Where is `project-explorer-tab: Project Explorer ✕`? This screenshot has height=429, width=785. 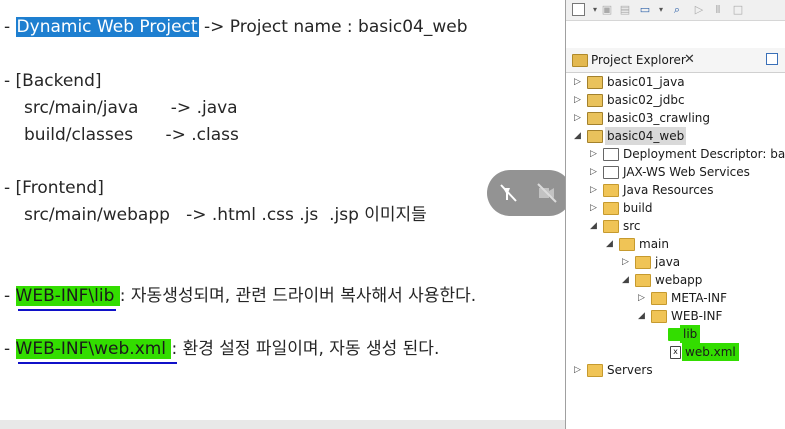 project-explorer-tab: Project Explorer ✕ is located at coordinates (675, 60).